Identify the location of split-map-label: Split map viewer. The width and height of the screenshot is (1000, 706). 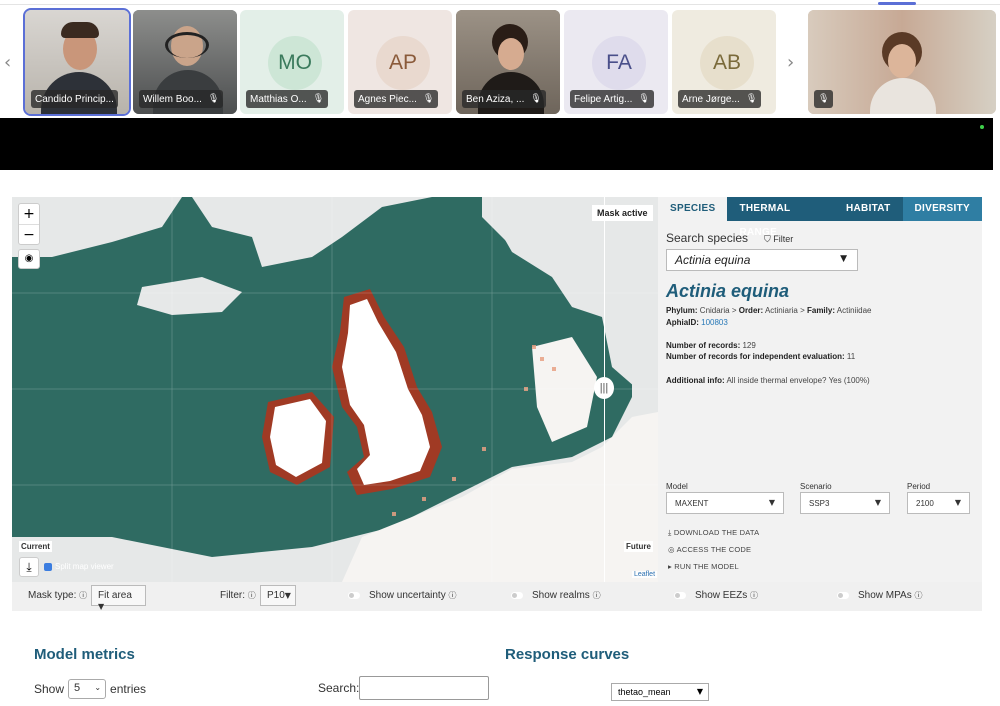
(84, 566).